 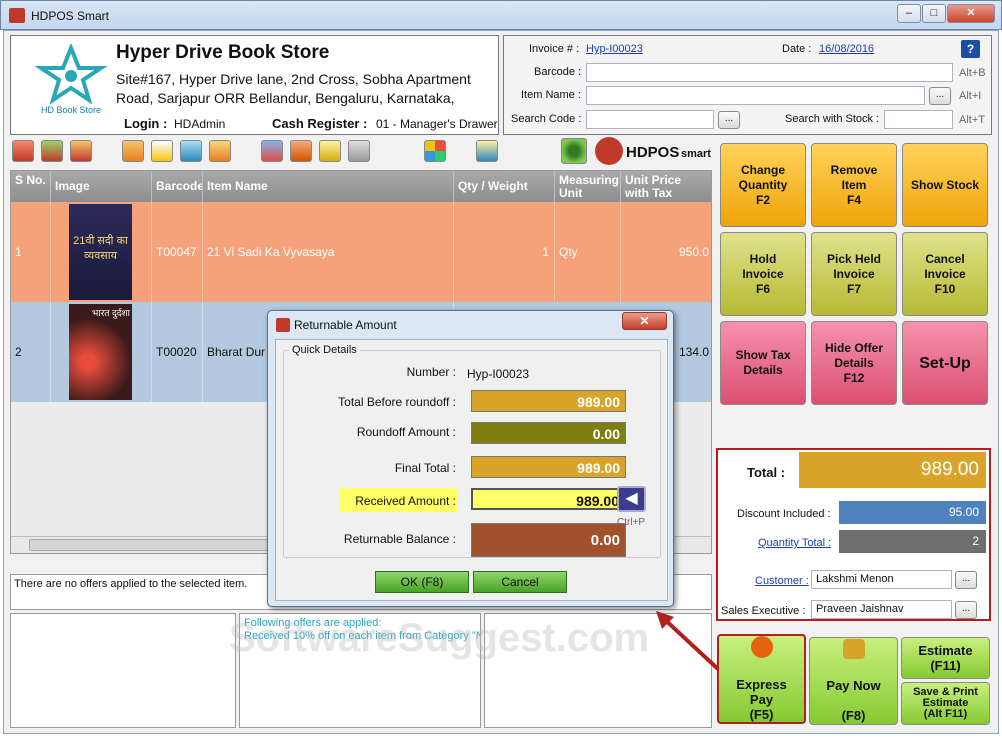 I want to click on date-label: Date :, so click(x=797, y=49).